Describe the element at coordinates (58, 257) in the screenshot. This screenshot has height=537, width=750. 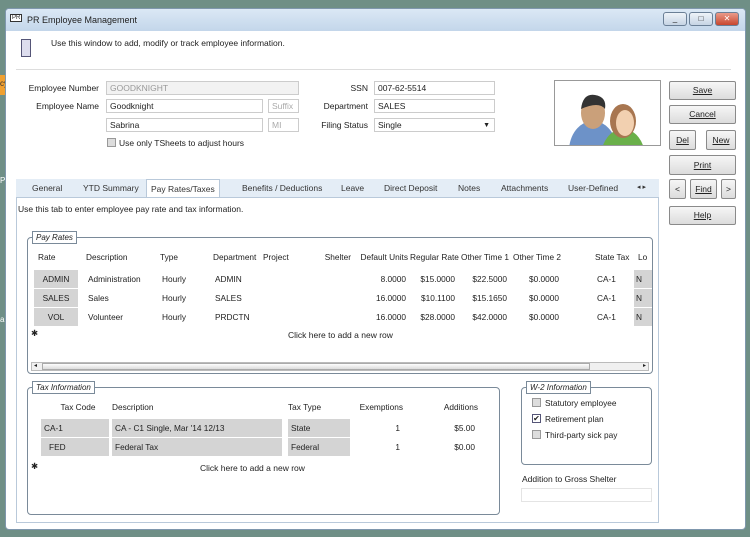
I see `column-header: Rate` at that location.